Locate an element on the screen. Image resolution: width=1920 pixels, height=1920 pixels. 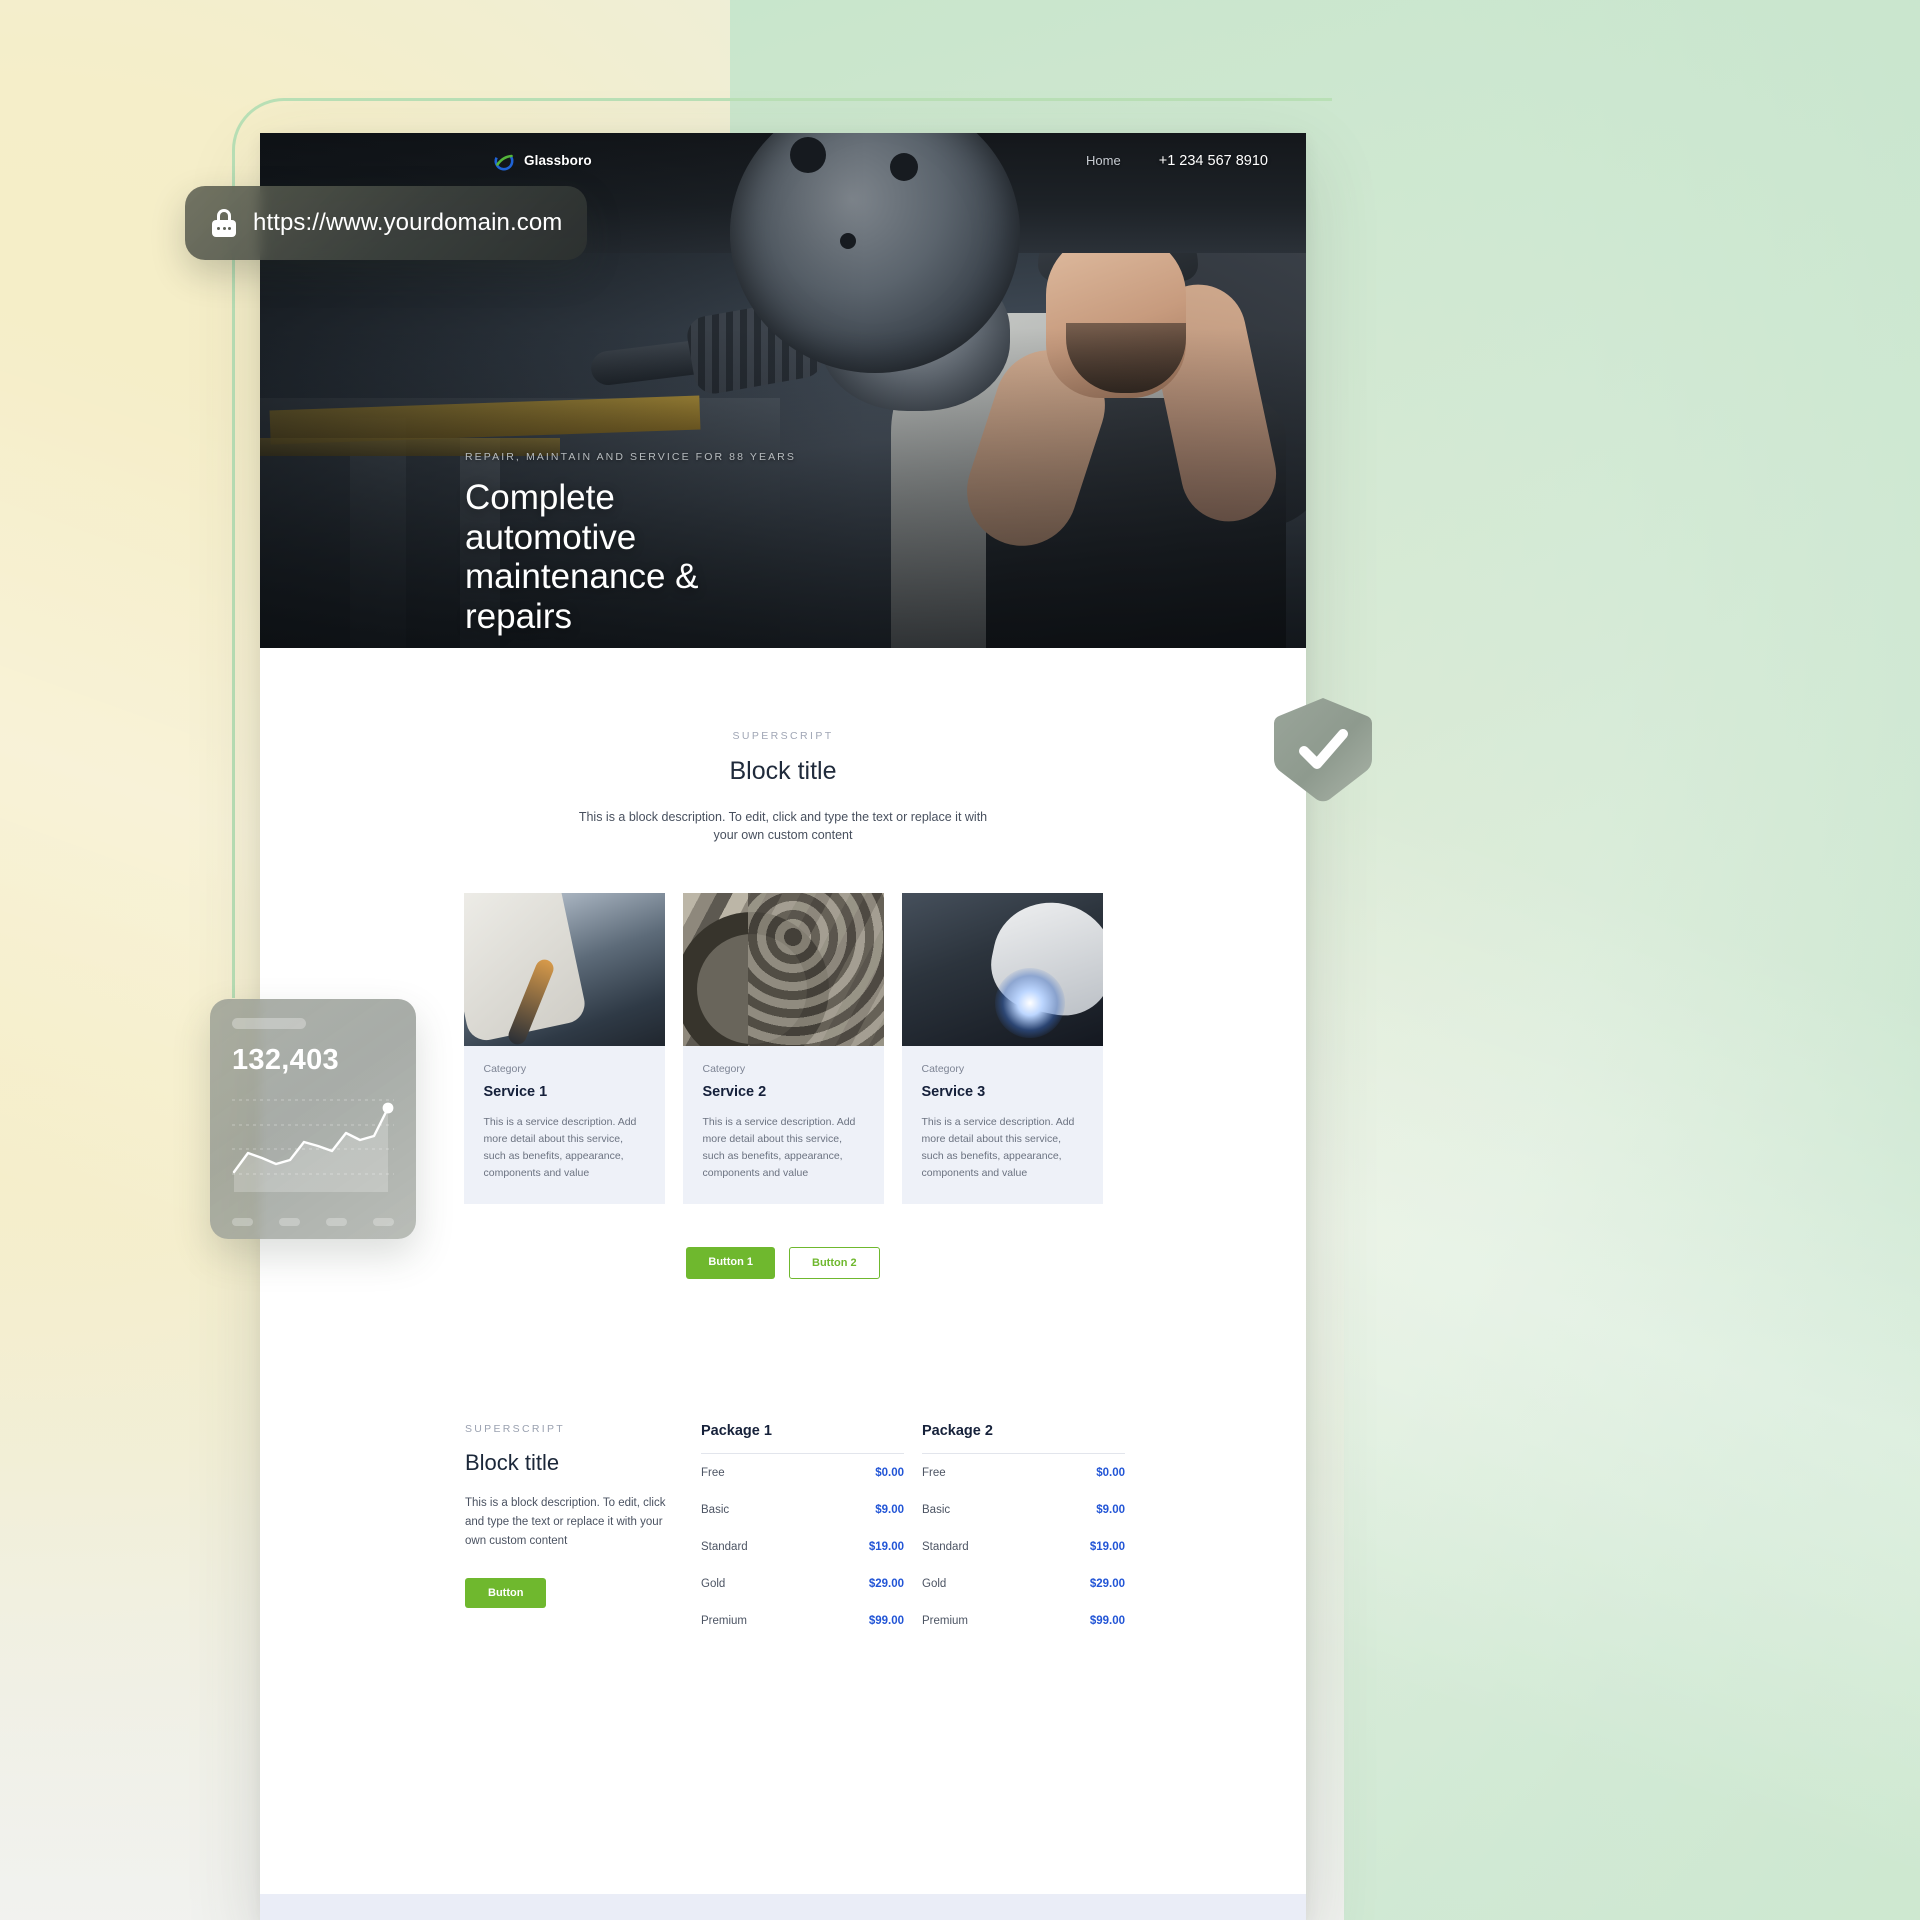
nav-phone-number: +1 234 567 8910 is located at coordinates (1213, 161).